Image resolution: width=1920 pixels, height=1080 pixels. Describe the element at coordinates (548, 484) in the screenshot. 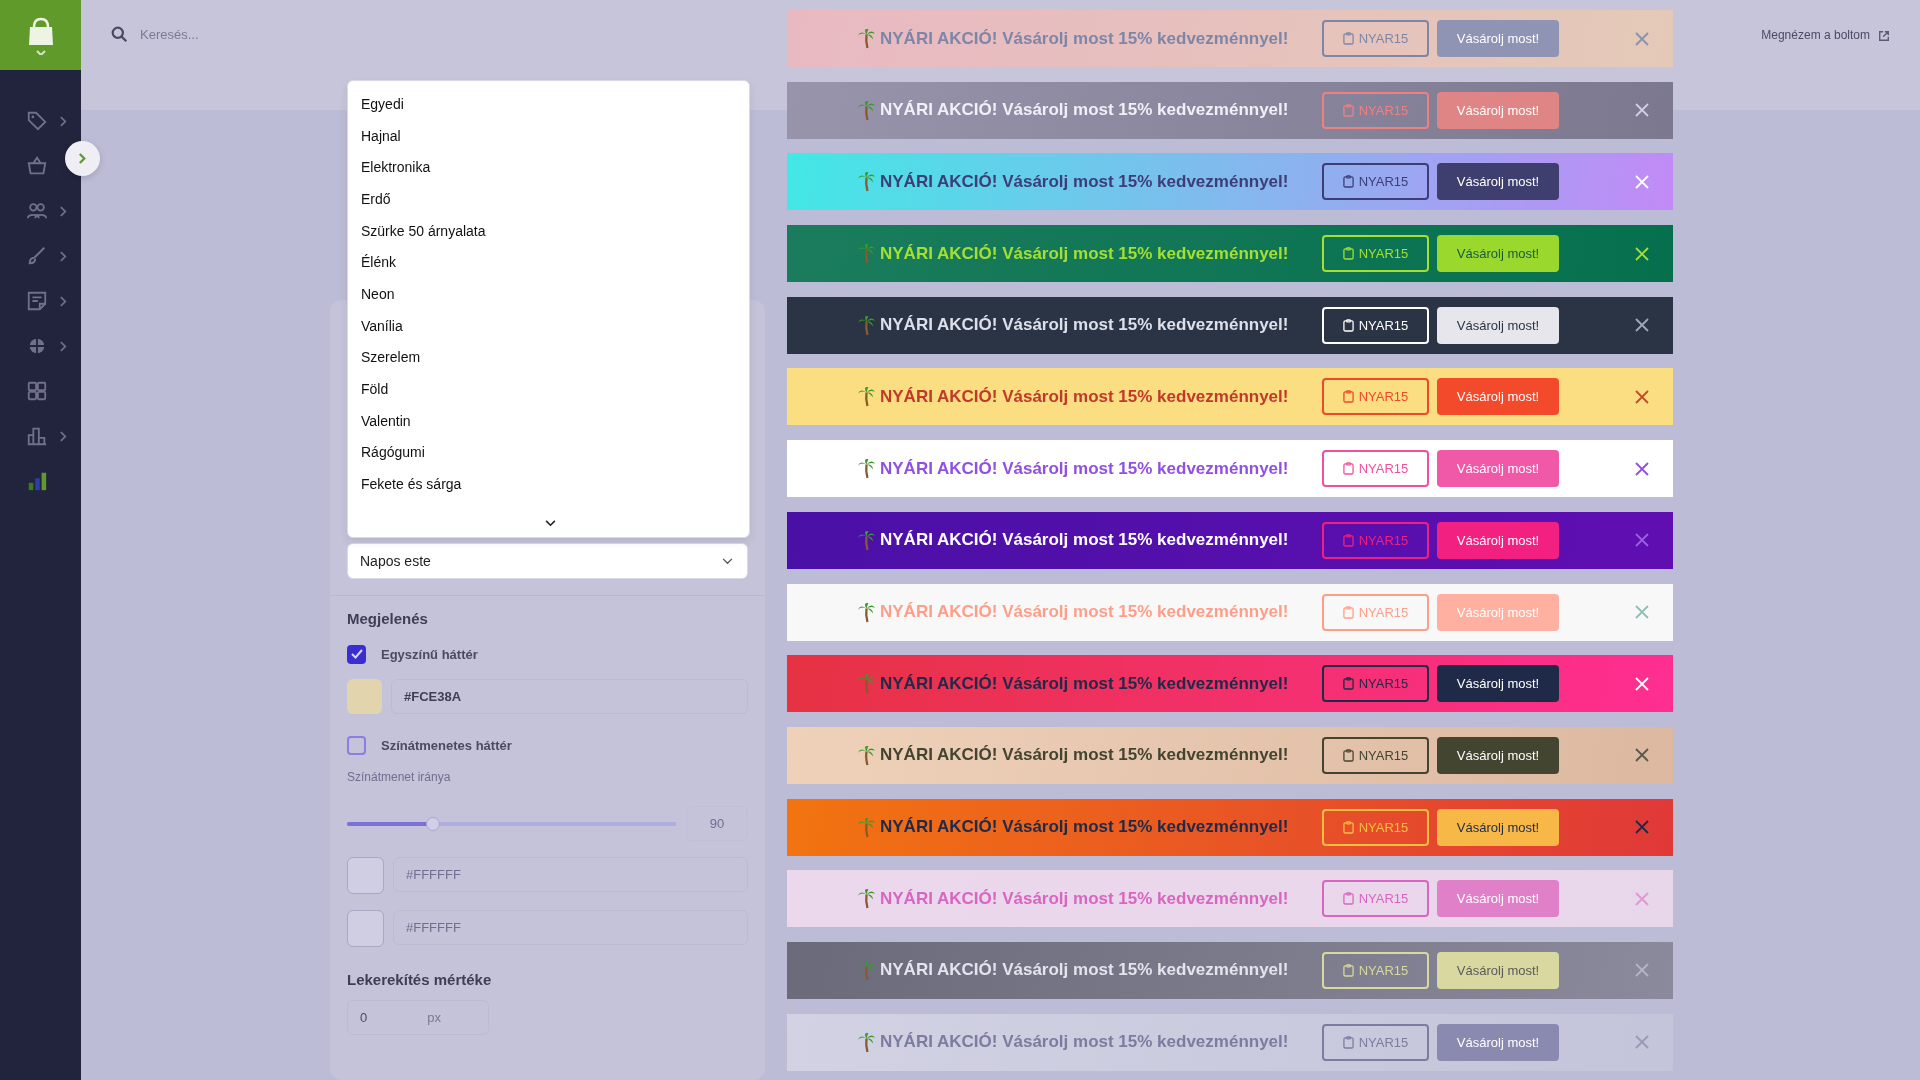

I see `menu-option: Fekete és sárga` at that location.